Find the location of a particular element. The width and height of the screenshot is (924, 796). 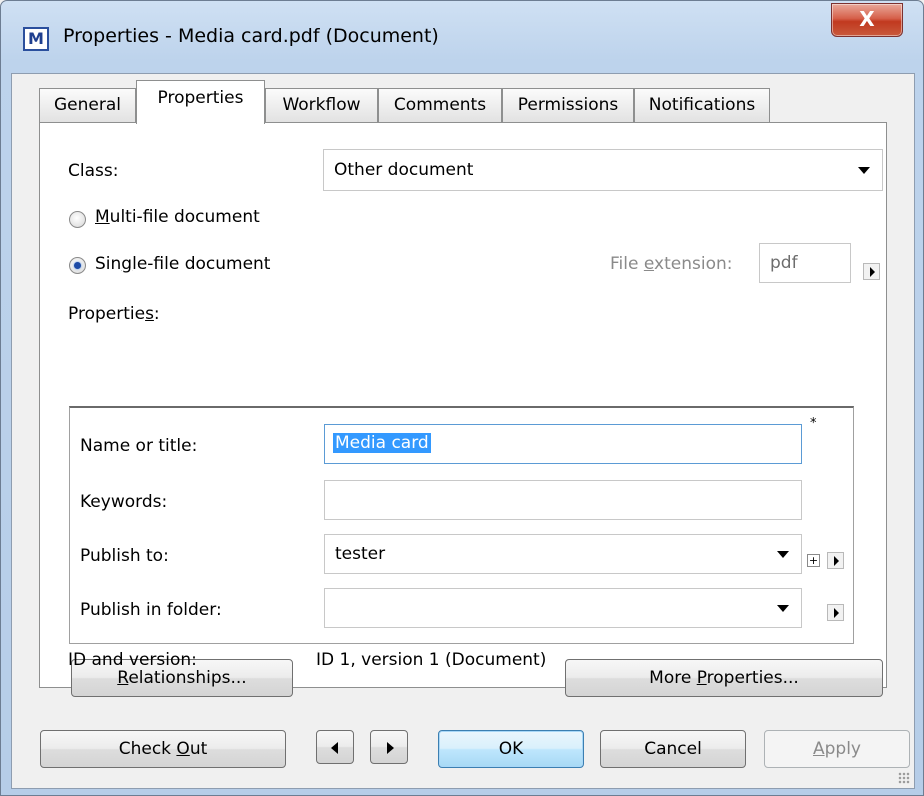

cancel-button: Cancel is located at coordinates (673, 749).